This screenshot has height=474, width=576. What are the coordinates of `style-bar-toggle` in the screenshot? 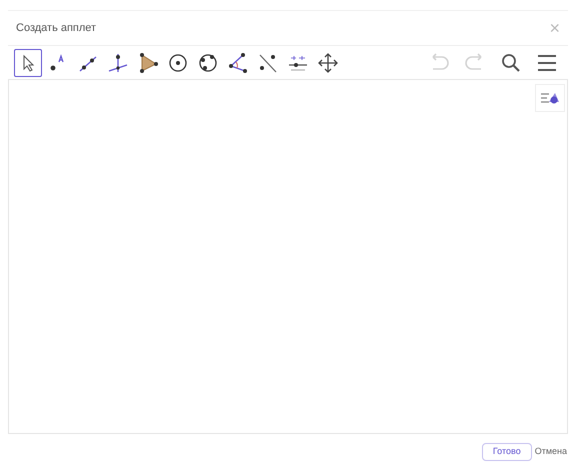 It's located at (550, 98).